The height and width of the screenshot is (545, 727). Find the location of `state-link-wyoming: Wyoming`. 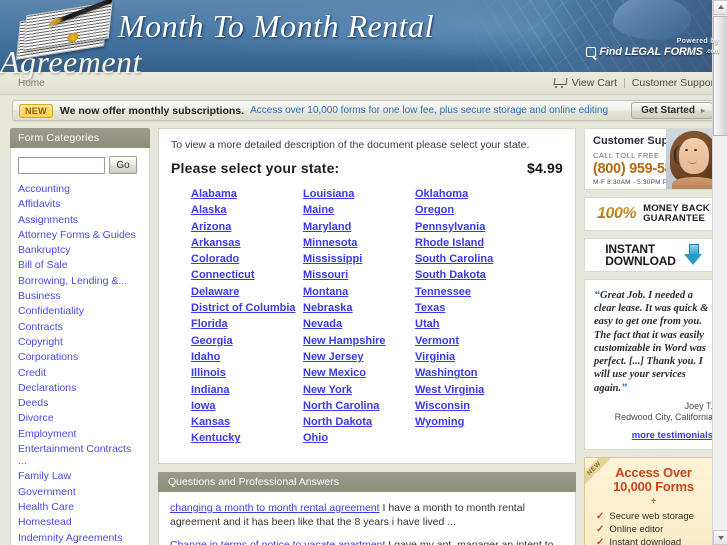

state-link-wyoming: Wyoming is located at coordinates (454, 422).